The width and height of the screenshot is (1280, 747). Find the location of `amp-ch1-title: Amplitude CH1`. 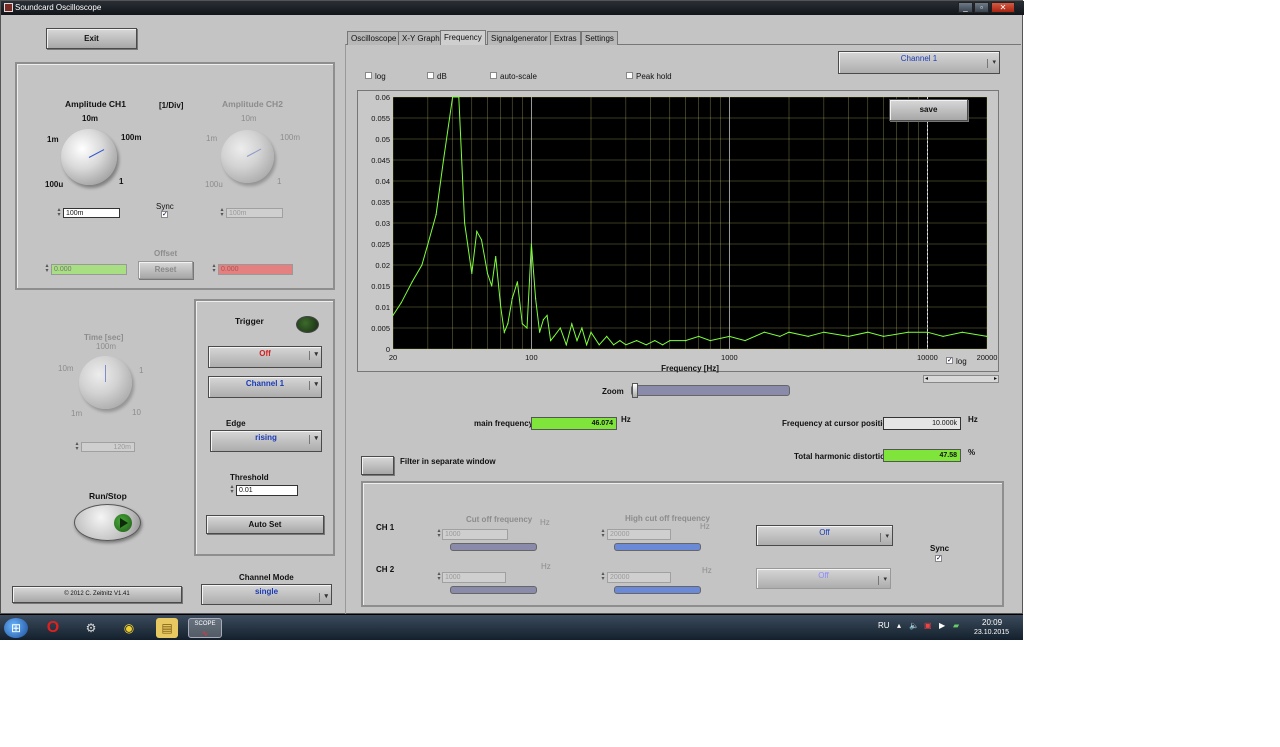

amp-ch1-title: Amplitude CH1 is located at coordinates (95, 104).